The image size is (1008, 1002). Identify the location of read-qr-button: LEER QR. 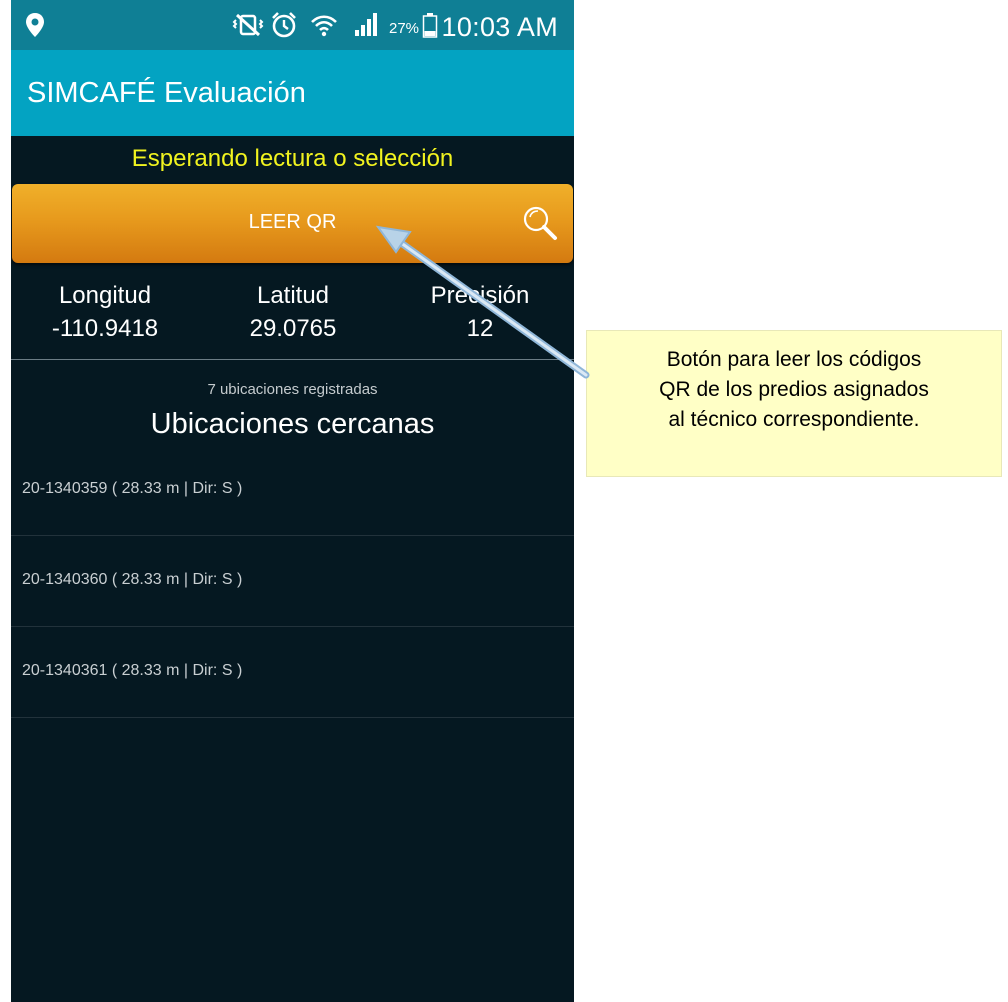
(292, 223).